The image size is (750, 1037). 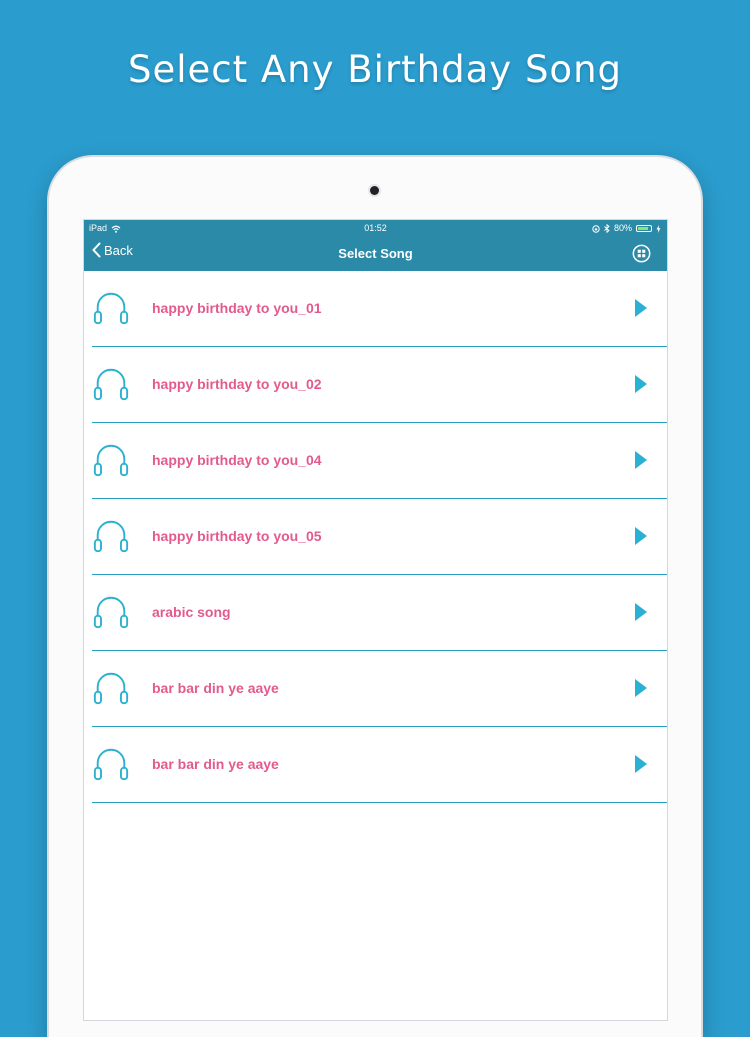 I want to click on nav-bar: Back Select Song, so click(x=375, y=254).